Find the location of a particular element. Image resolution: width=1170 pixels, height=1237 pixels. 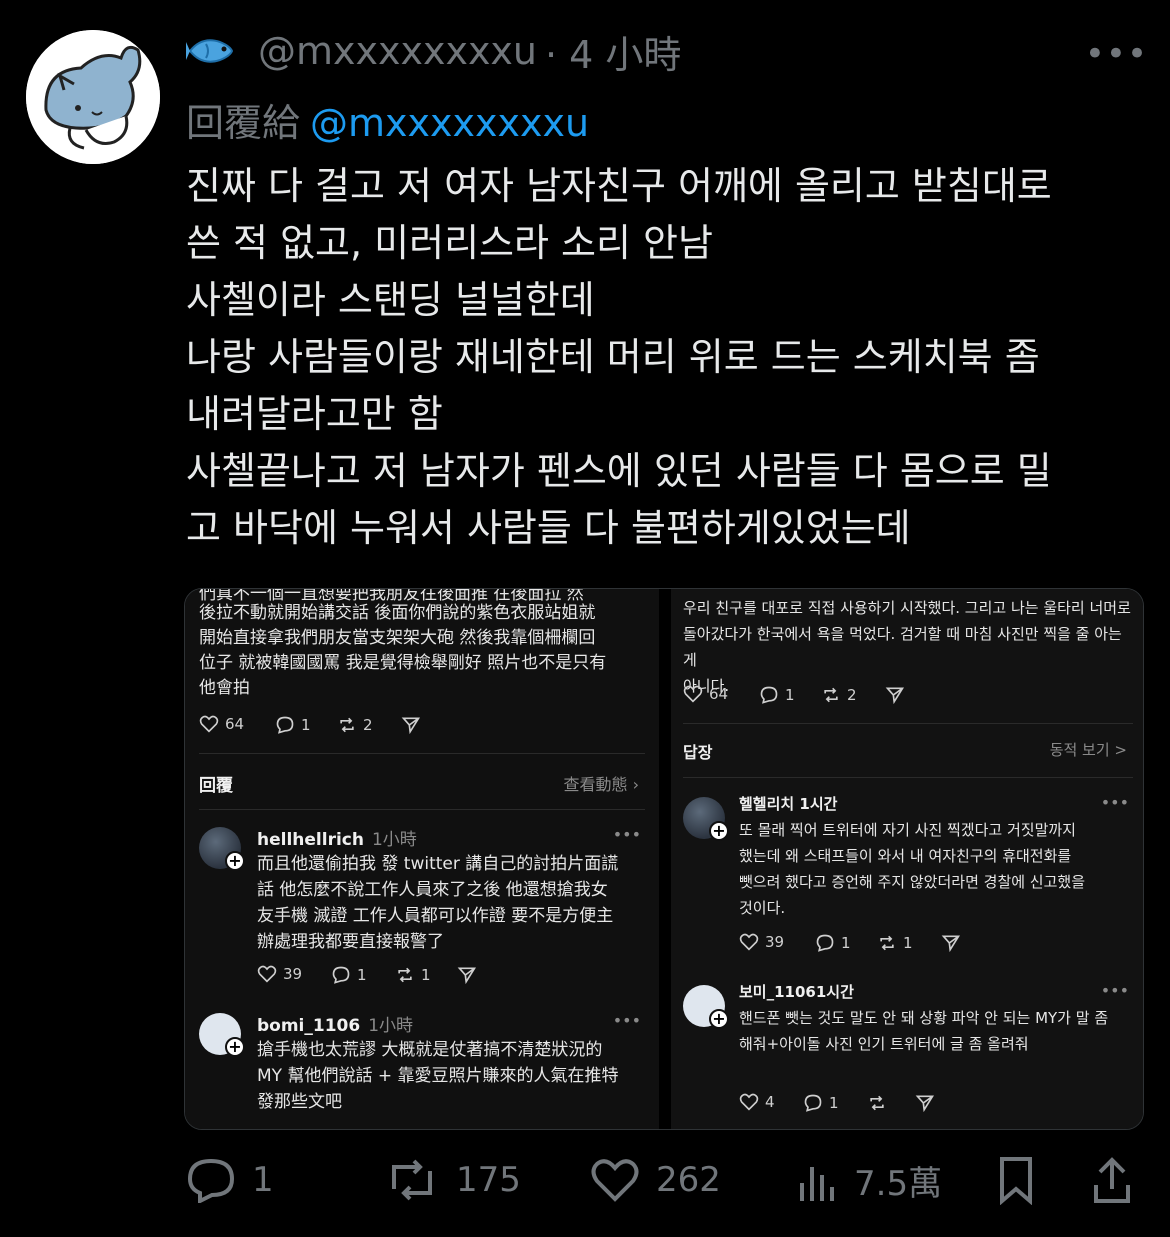

bookmark-icon is located at coordinates (1016, 1181).